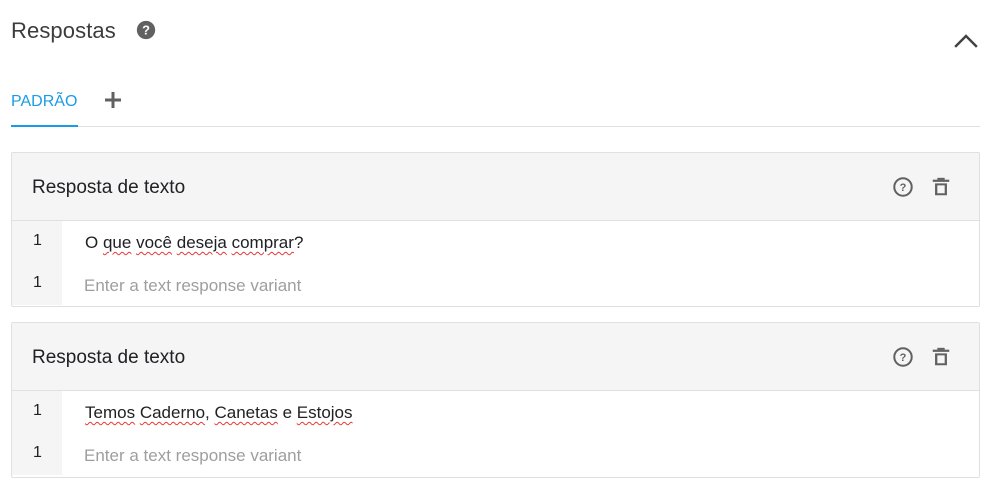 The image size is (991, 488). I want to click on response-row: 1 Temos Caderno, Canetas e Estojos, so click(495, 412).